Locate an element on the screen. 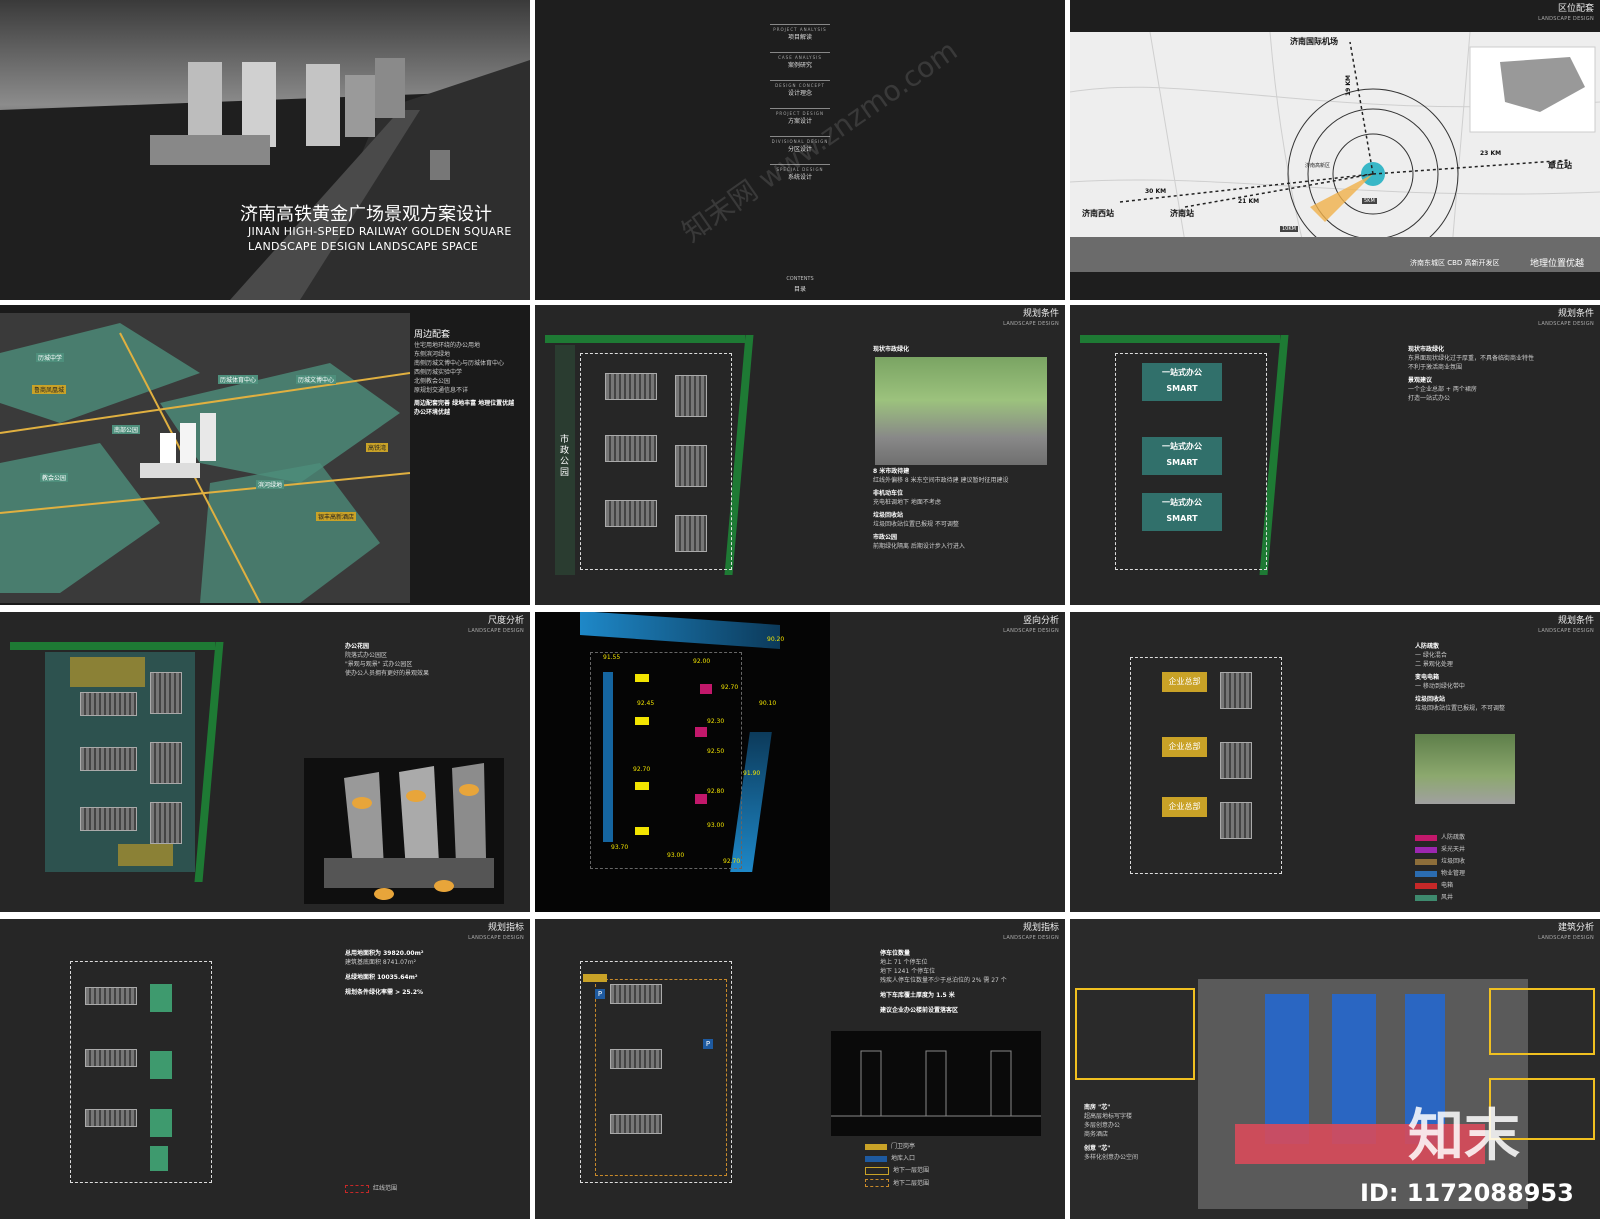 The width and height of the screenshot is (1600, 1227). map-label: 历城体育中心 is located at coordinates (238, 379).